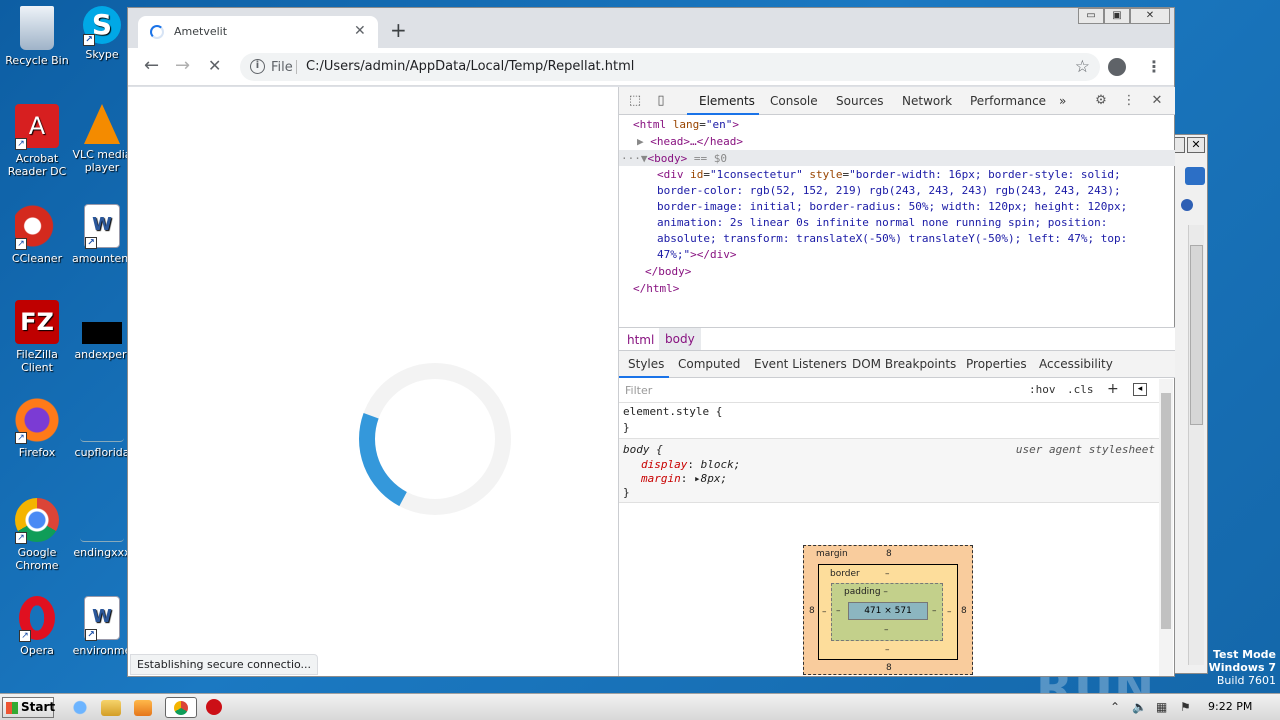 The image size is (1280, 720). What do you see at coordinates (794, 101) in the screenshot?
I see `tab-console: Console` at bounding box center [794, 101].